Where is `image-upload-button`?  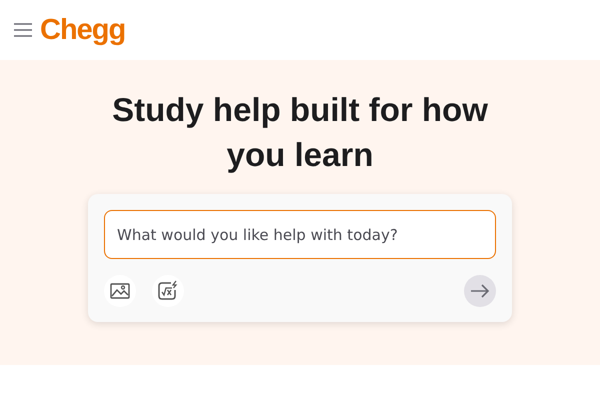 image-upload-button is located at coordinates (120, 291).